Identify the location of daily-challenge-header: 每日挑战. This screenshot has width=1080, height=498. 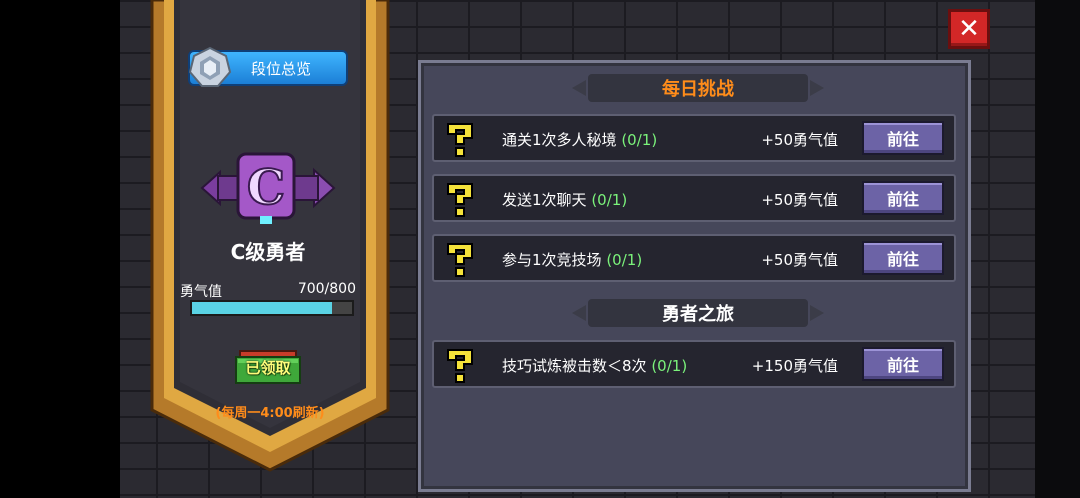
(698, 88).